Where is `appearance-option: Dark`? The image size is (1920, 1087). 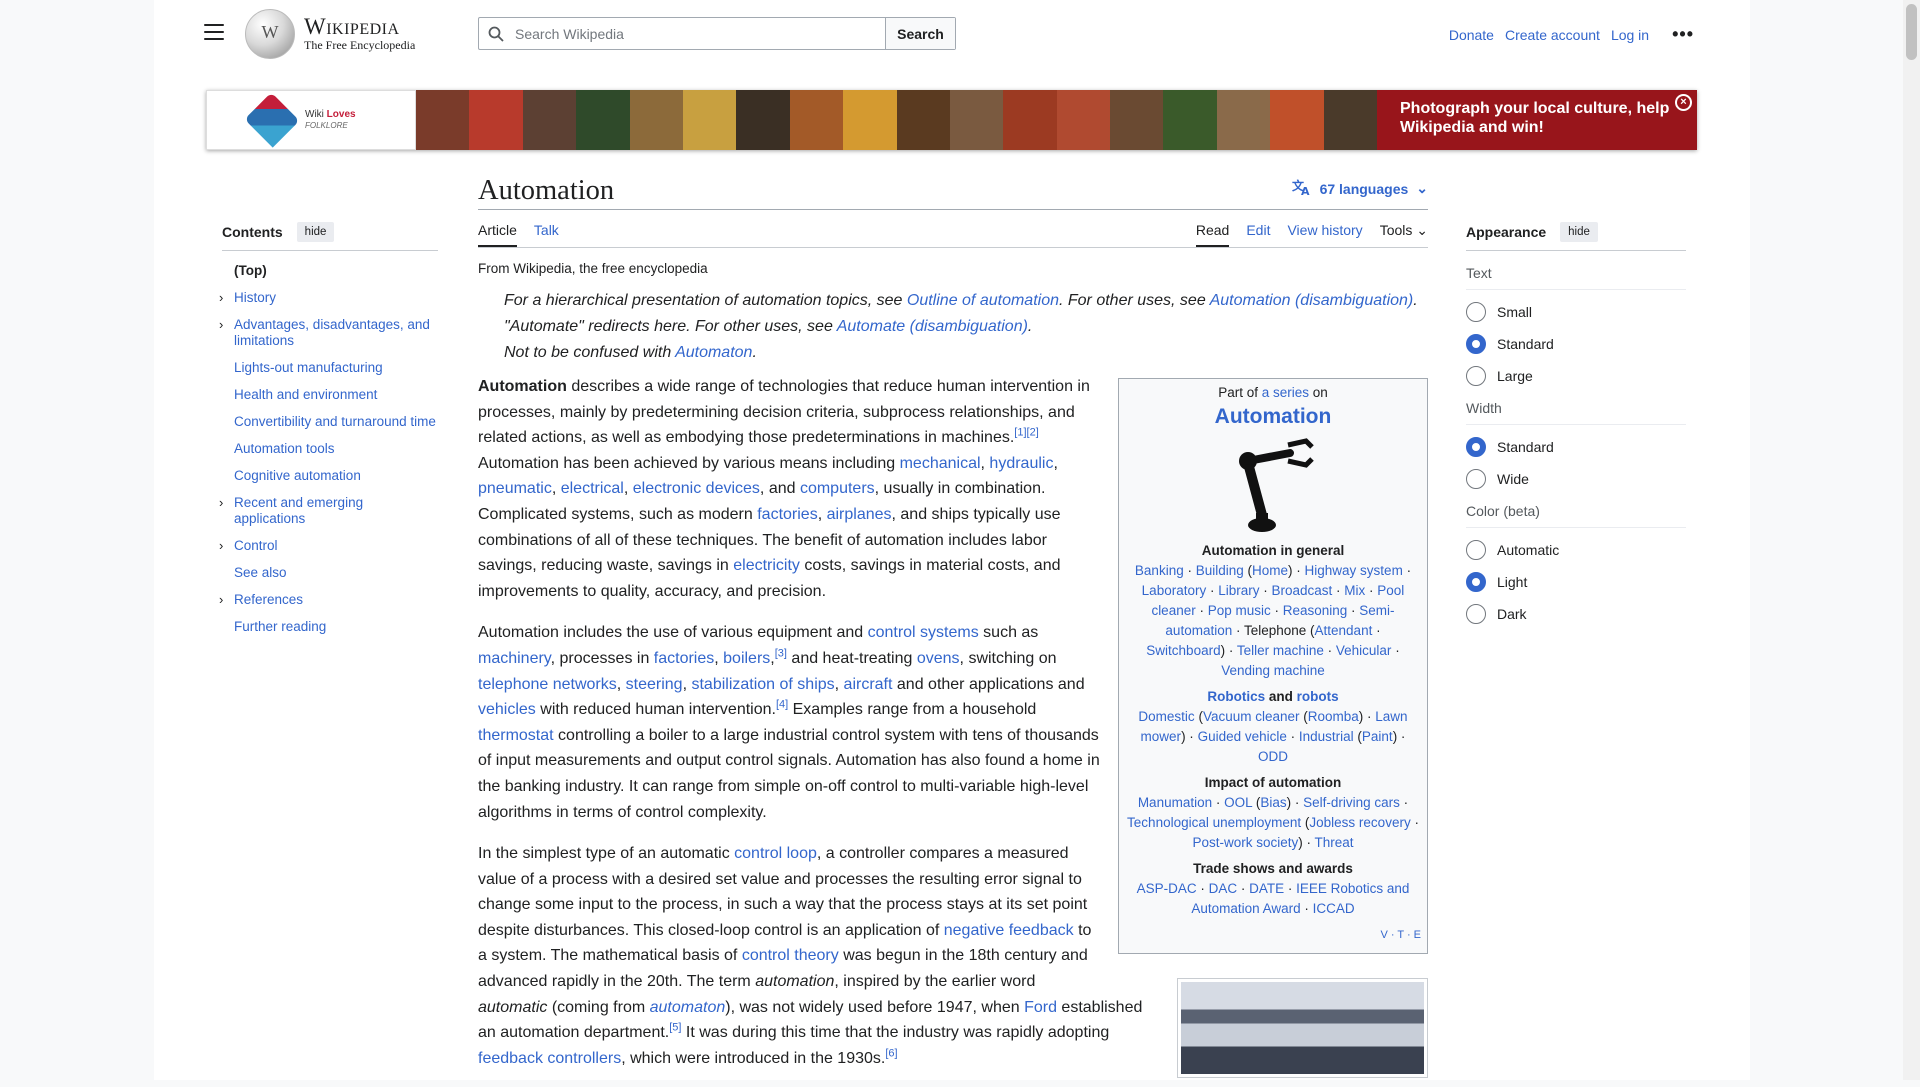
appearance-option: Dark is located at coordinates (1576, 614).